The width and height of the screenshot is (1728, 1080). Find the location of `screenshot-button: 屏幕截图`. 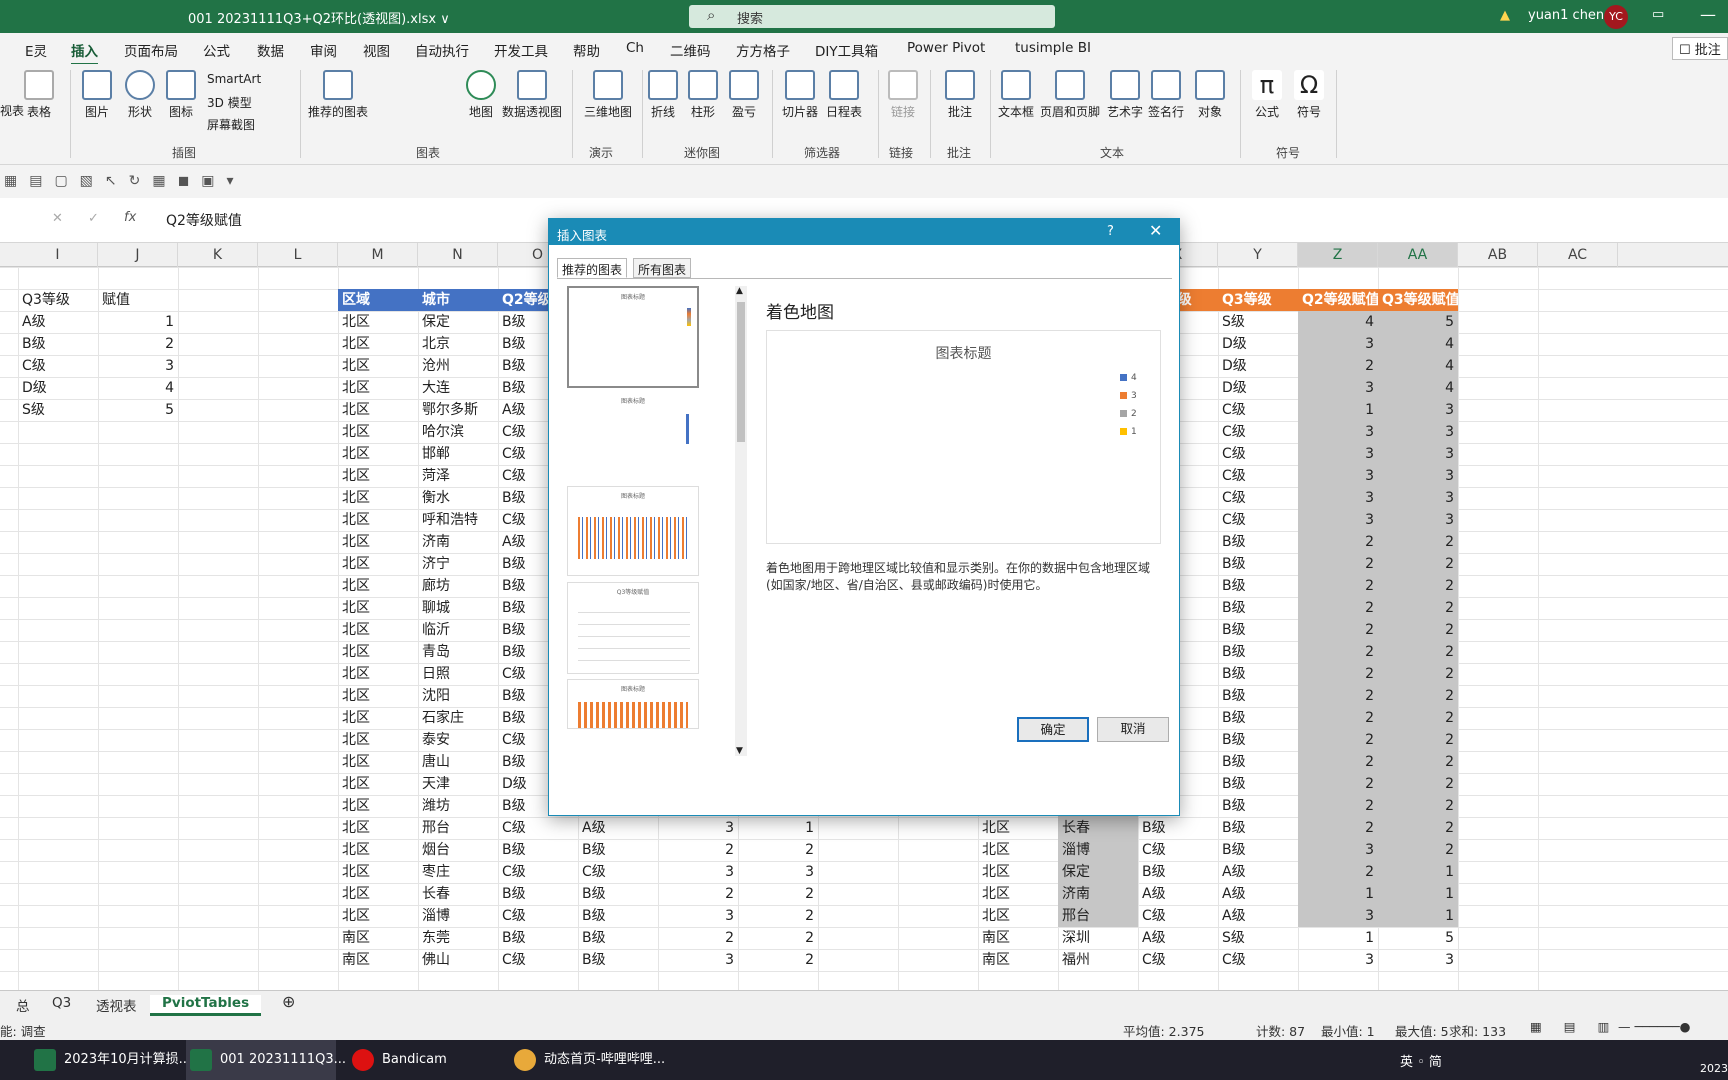

screenshot-button: 屏幕截图 is located at coordinates (231, 124).